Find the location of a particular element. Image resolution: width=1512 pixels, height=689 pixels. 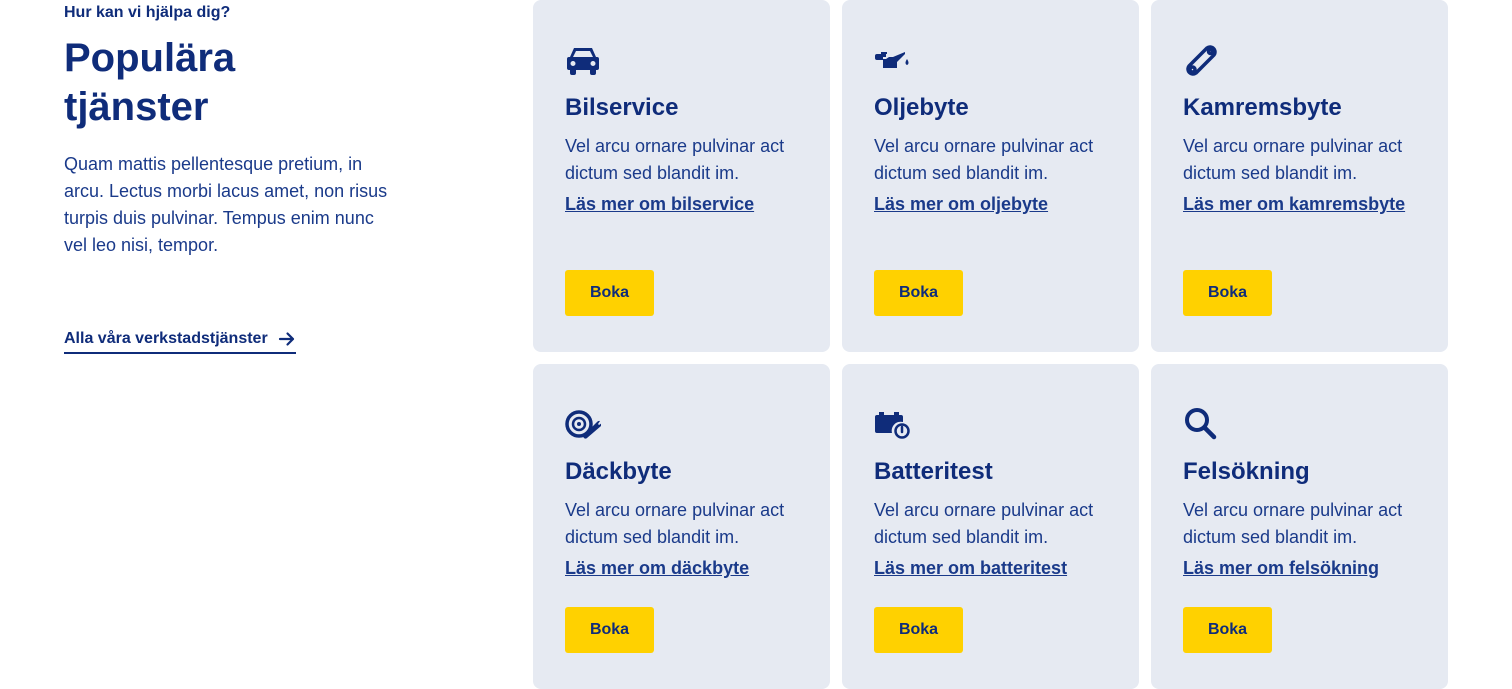

service-title: Batteritest is located at coordinates (933, 471).